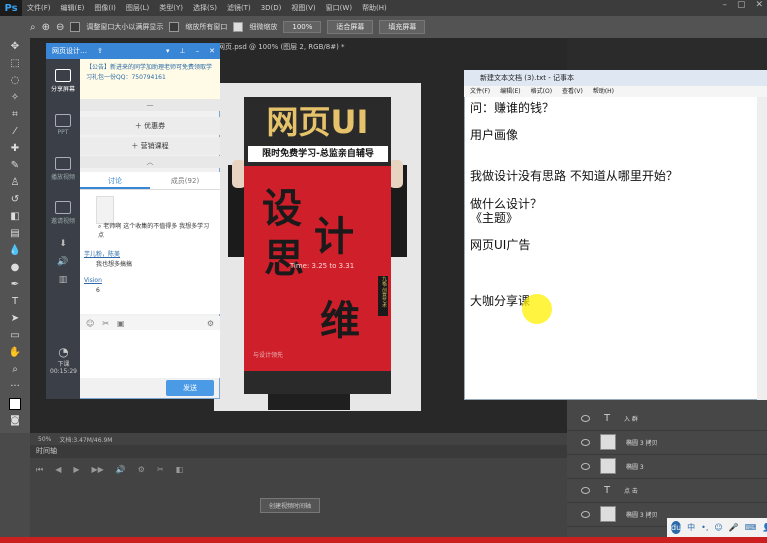 This screenshot has width=767, height=543. What do you see at coordinates (98, 470) in the screenshot?
I see `next-frame-icon: ▶▶` at bounding box center [98, 470].